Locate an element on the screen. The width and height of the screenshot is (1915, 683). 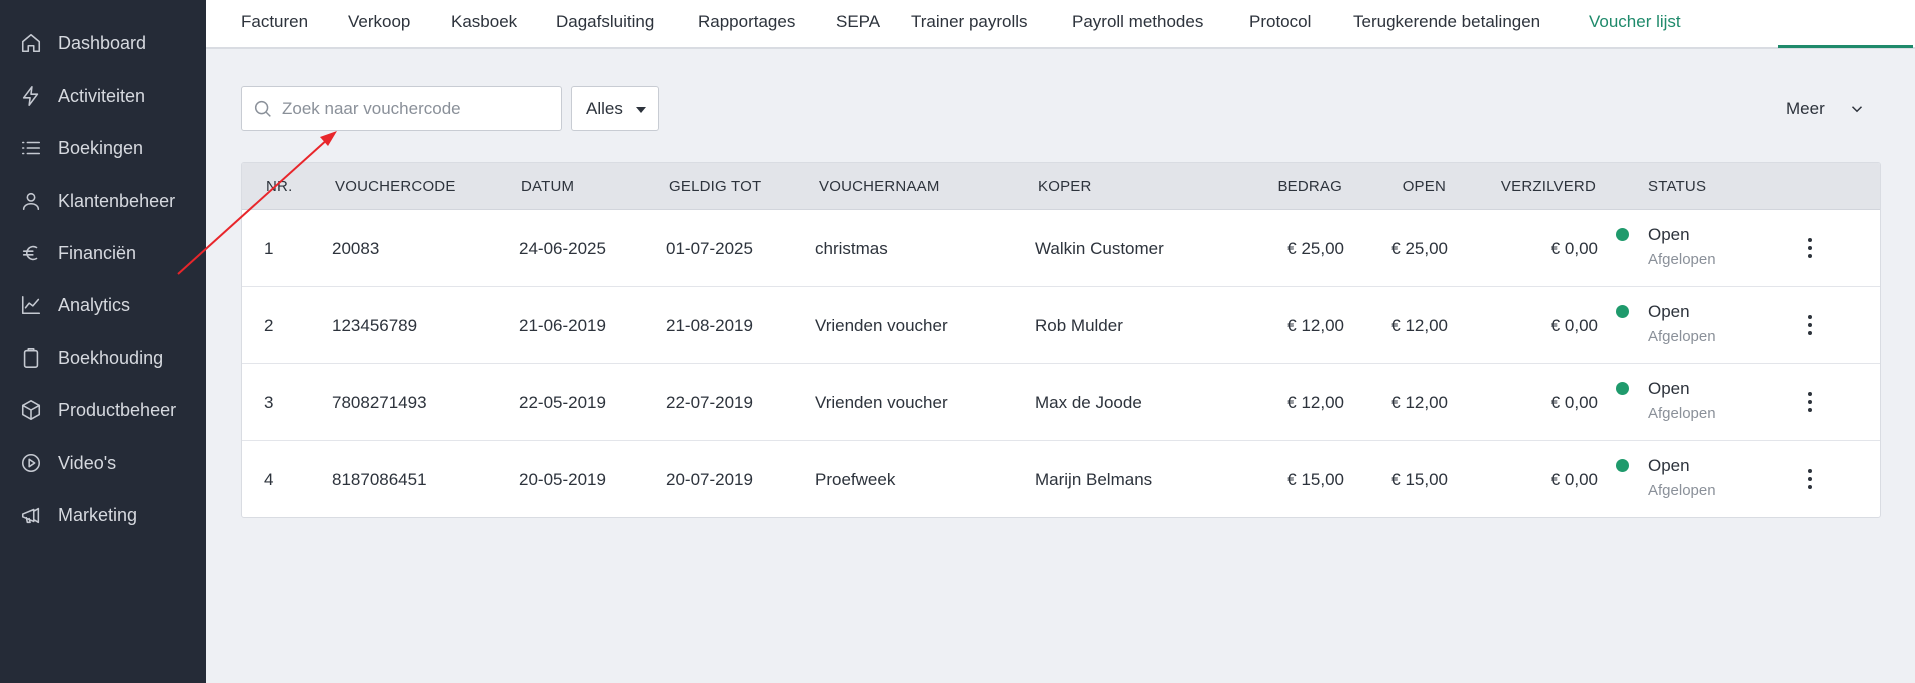
tab-verkoop: Verkoop is located at coordinates (379, 23).